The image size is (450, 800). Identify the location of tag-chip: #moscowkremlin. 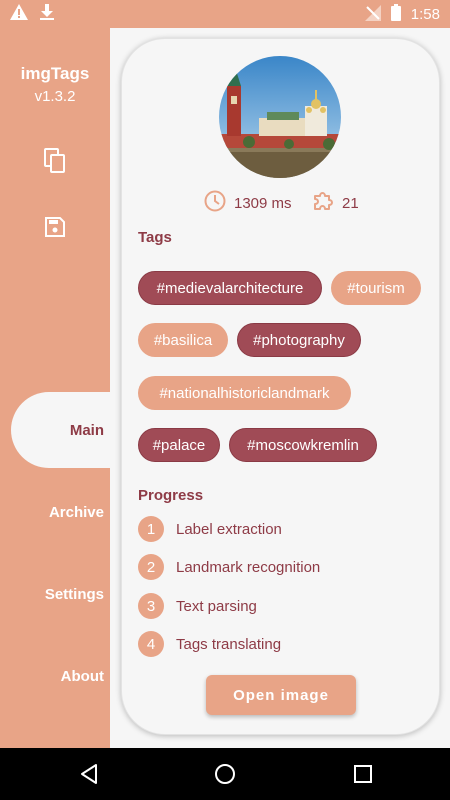
(303, 445).